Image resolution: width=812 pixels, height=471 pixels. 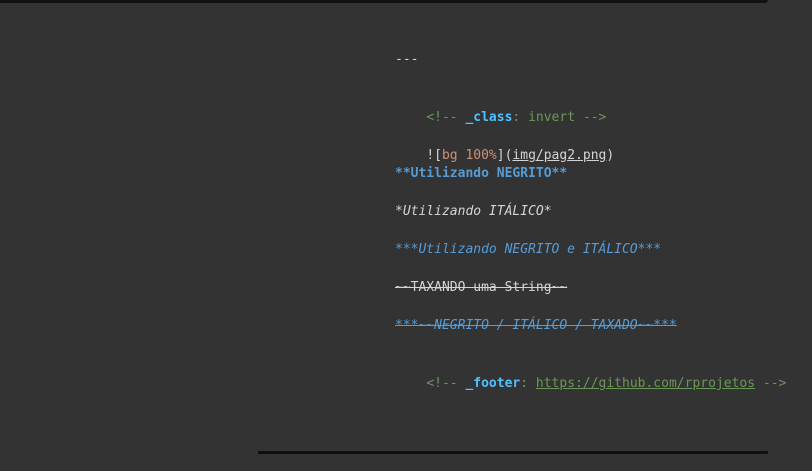 What do you see at coordinates (434, 155) in the screenshot?
I see `image-prefix: ![` at bounding box center [434, 155].